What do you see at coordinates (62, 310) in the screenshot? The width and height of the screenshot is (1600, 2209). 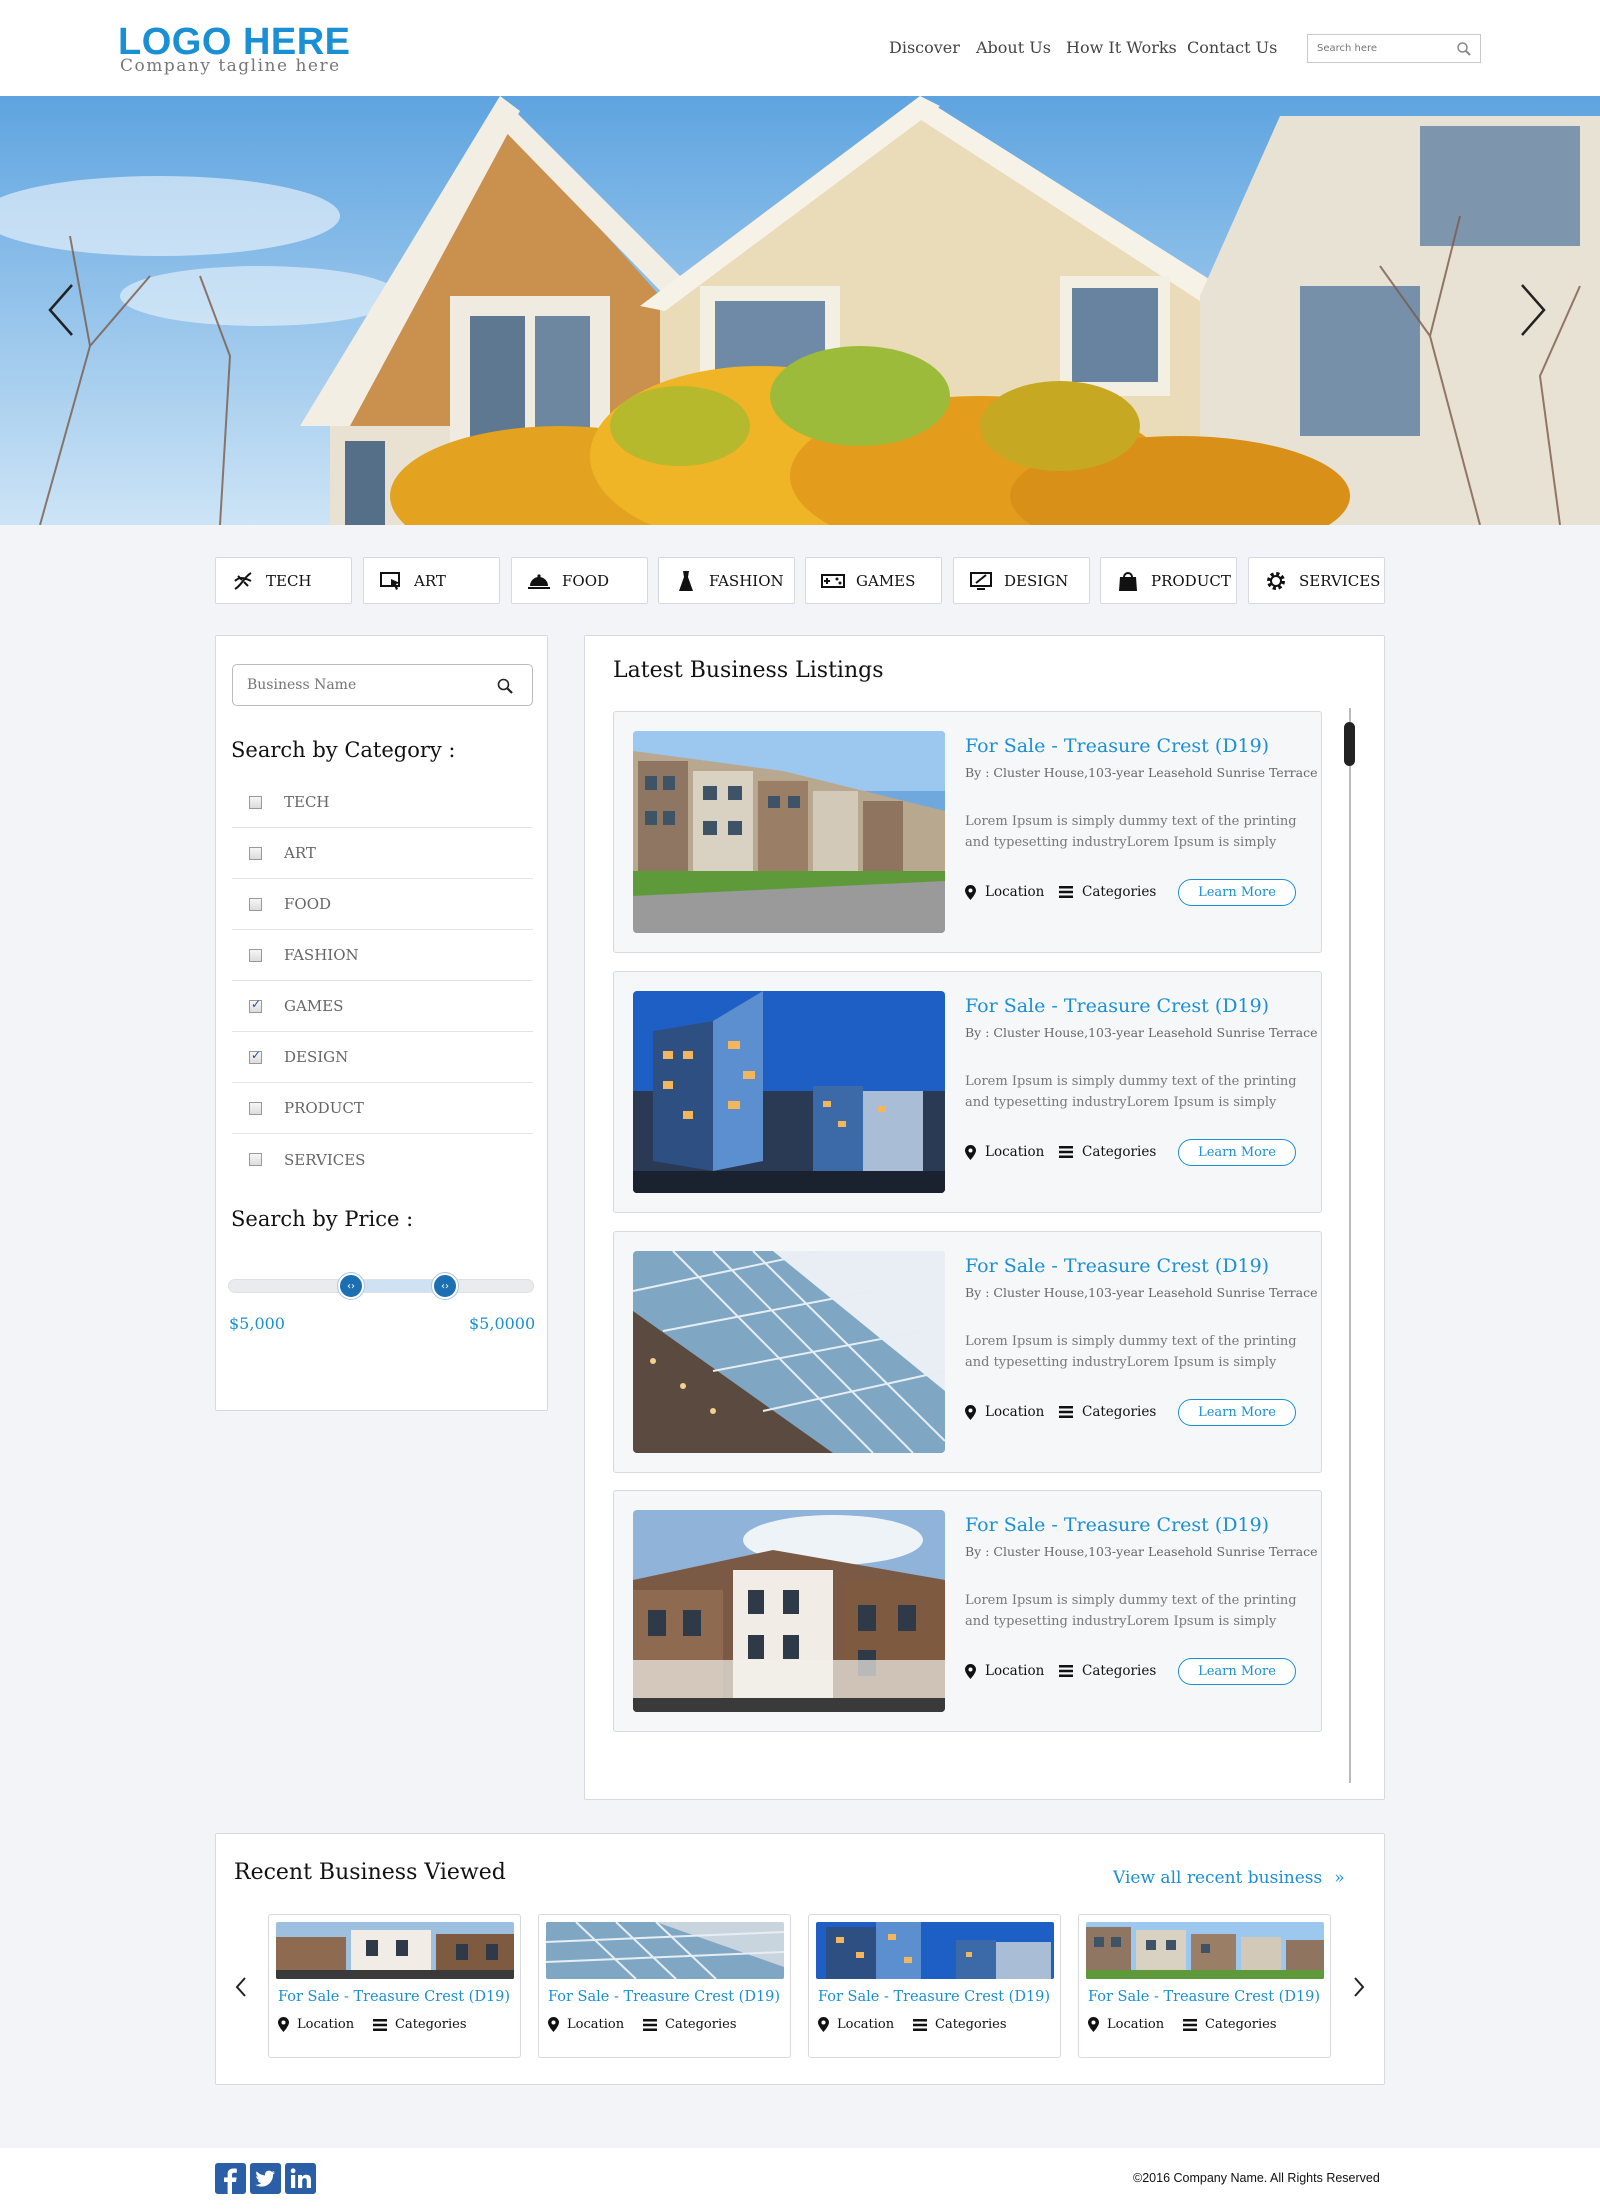 I see `hero-prev-arrow` at bounding box center [62, 310].